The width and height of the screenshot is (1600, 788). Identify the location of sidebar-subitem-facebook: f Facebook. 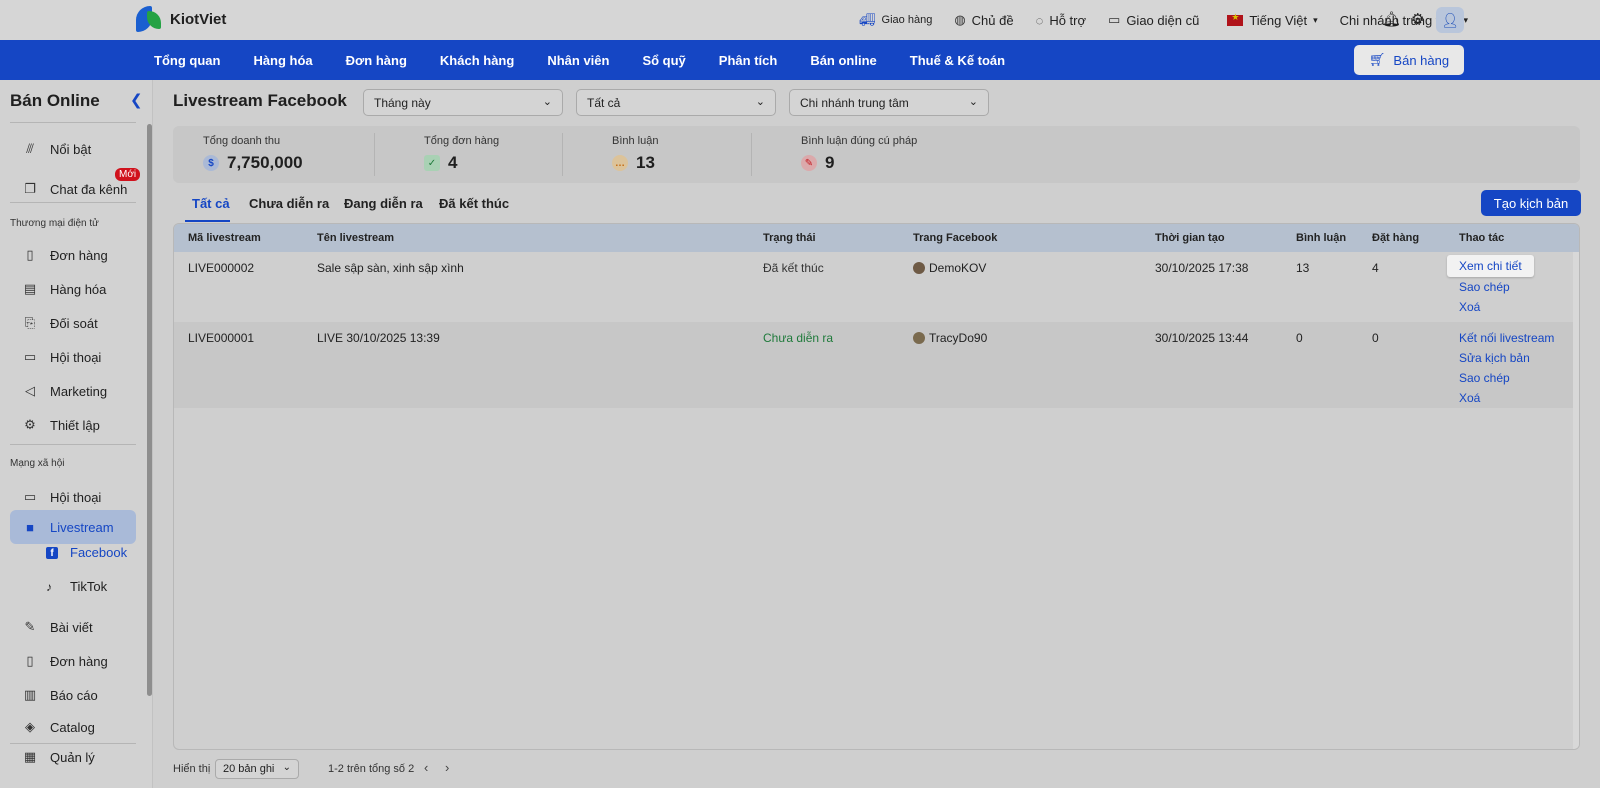
(86, 552).